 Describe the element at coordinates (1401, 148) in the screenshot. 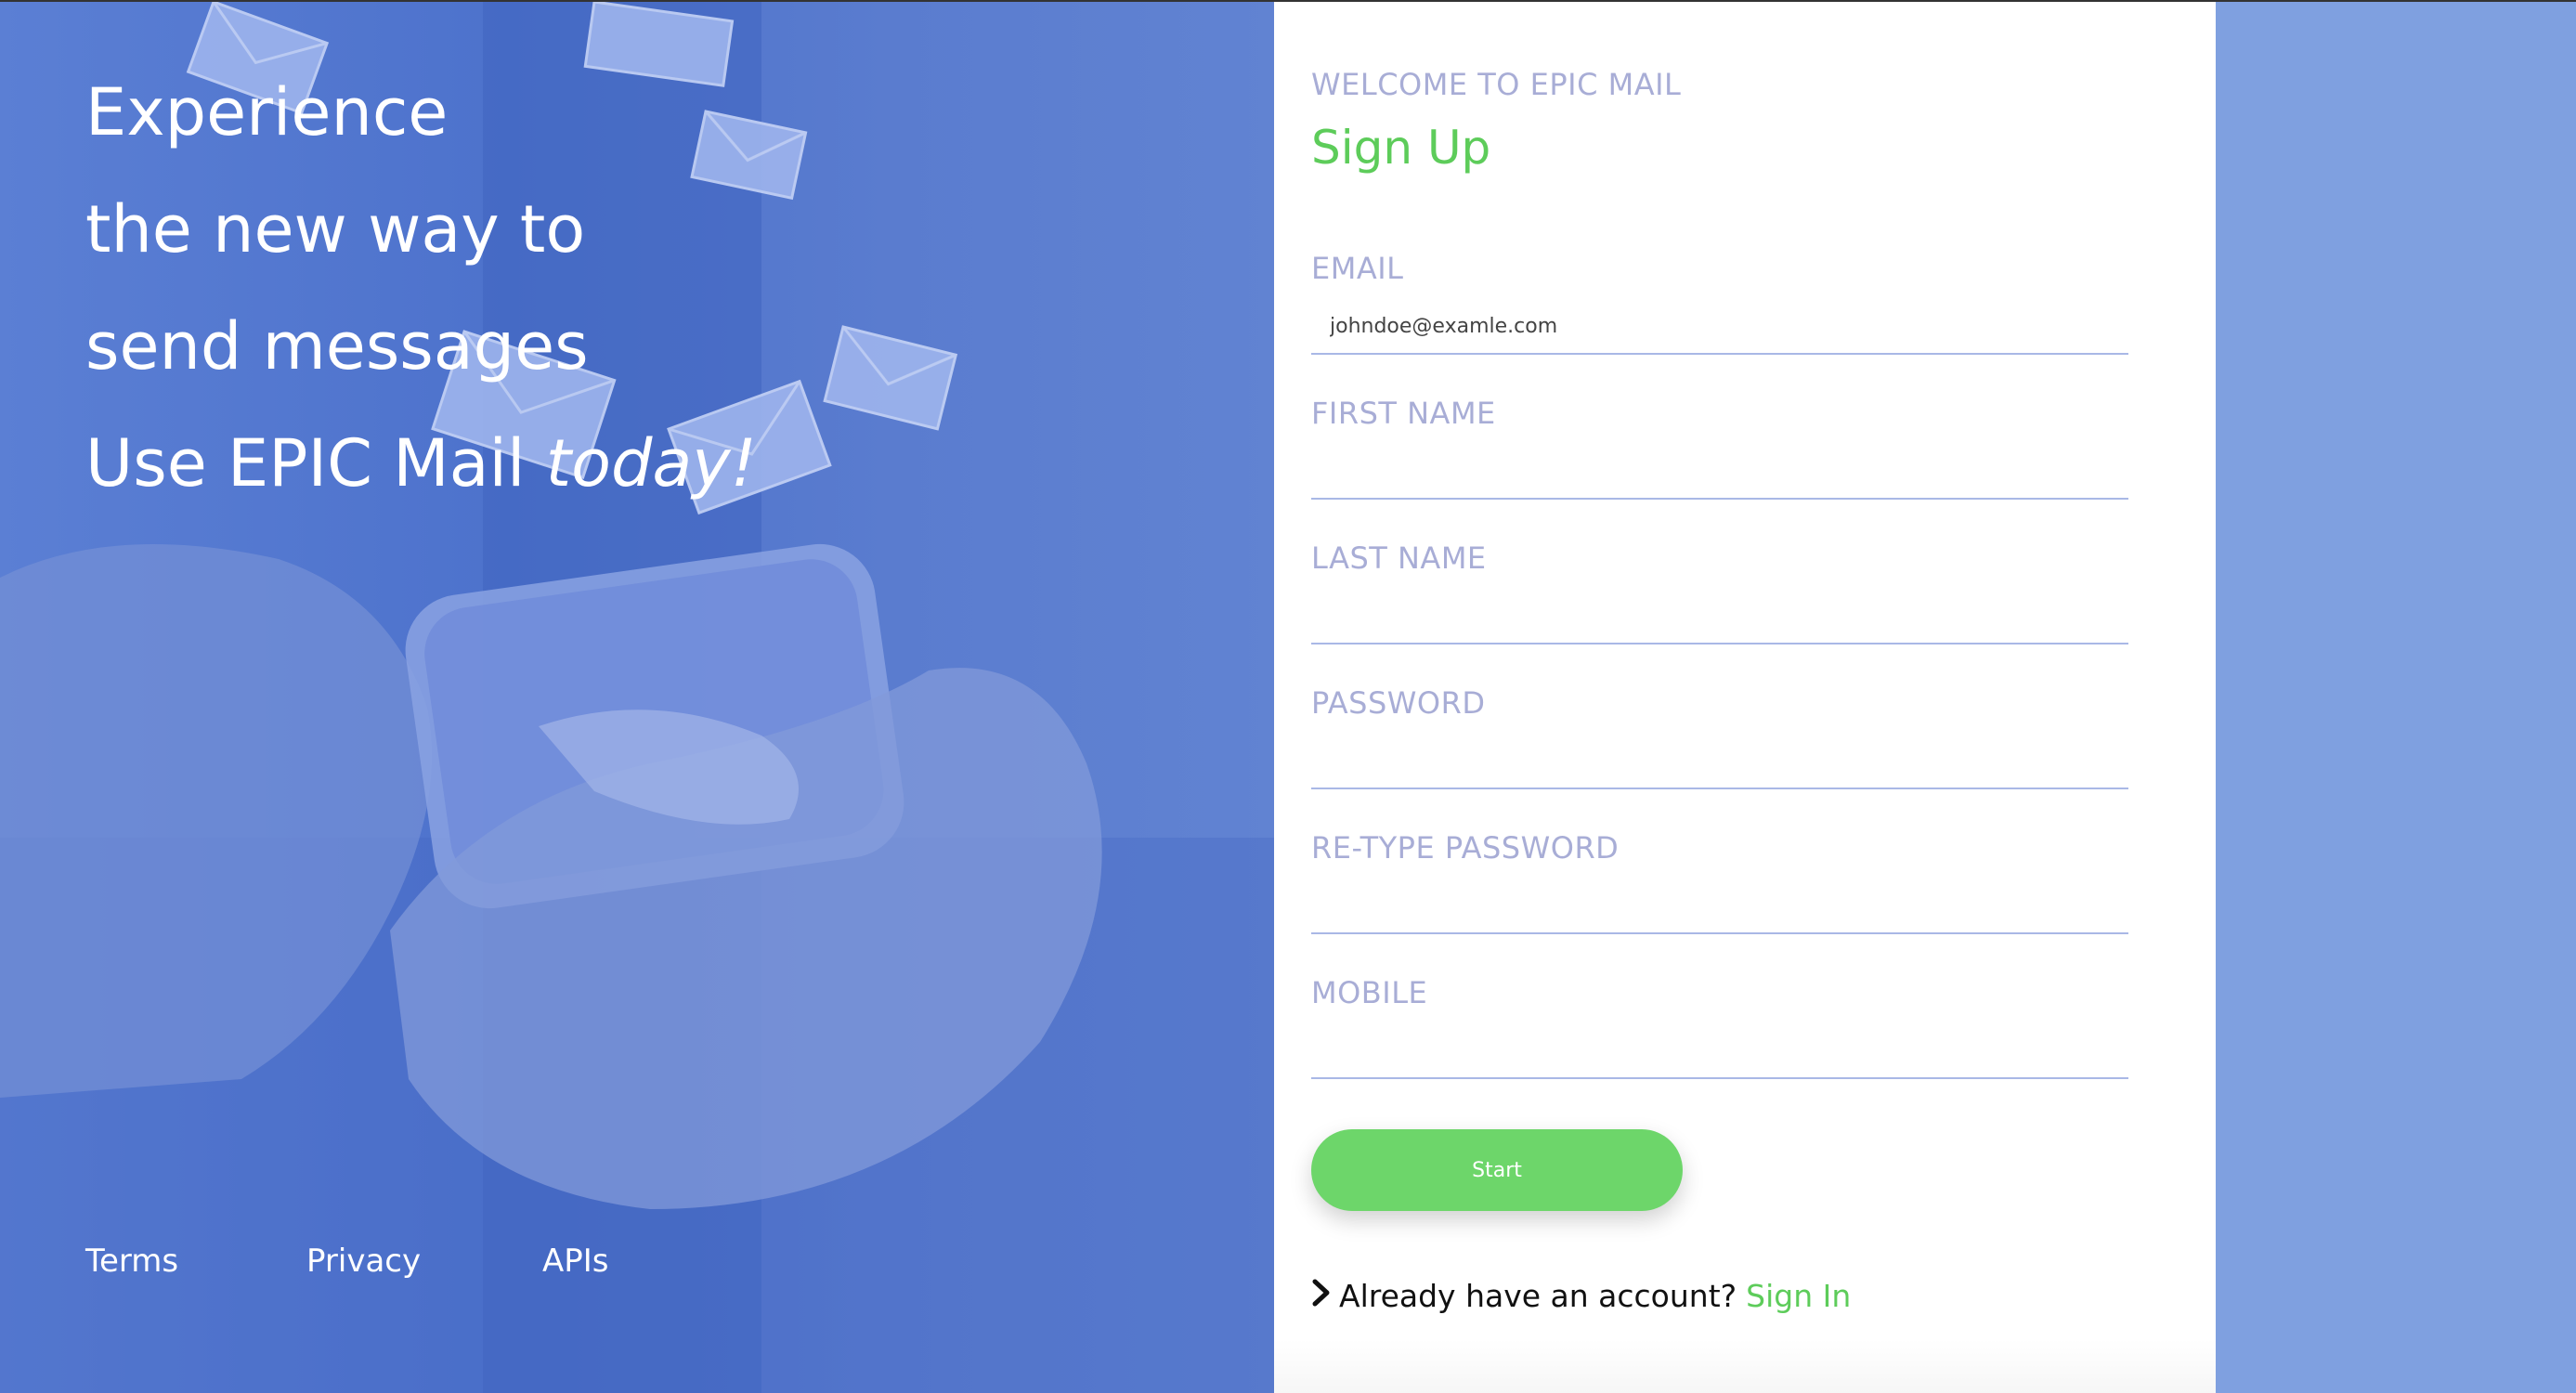

I see `signup-title: Sign Up` at that location.